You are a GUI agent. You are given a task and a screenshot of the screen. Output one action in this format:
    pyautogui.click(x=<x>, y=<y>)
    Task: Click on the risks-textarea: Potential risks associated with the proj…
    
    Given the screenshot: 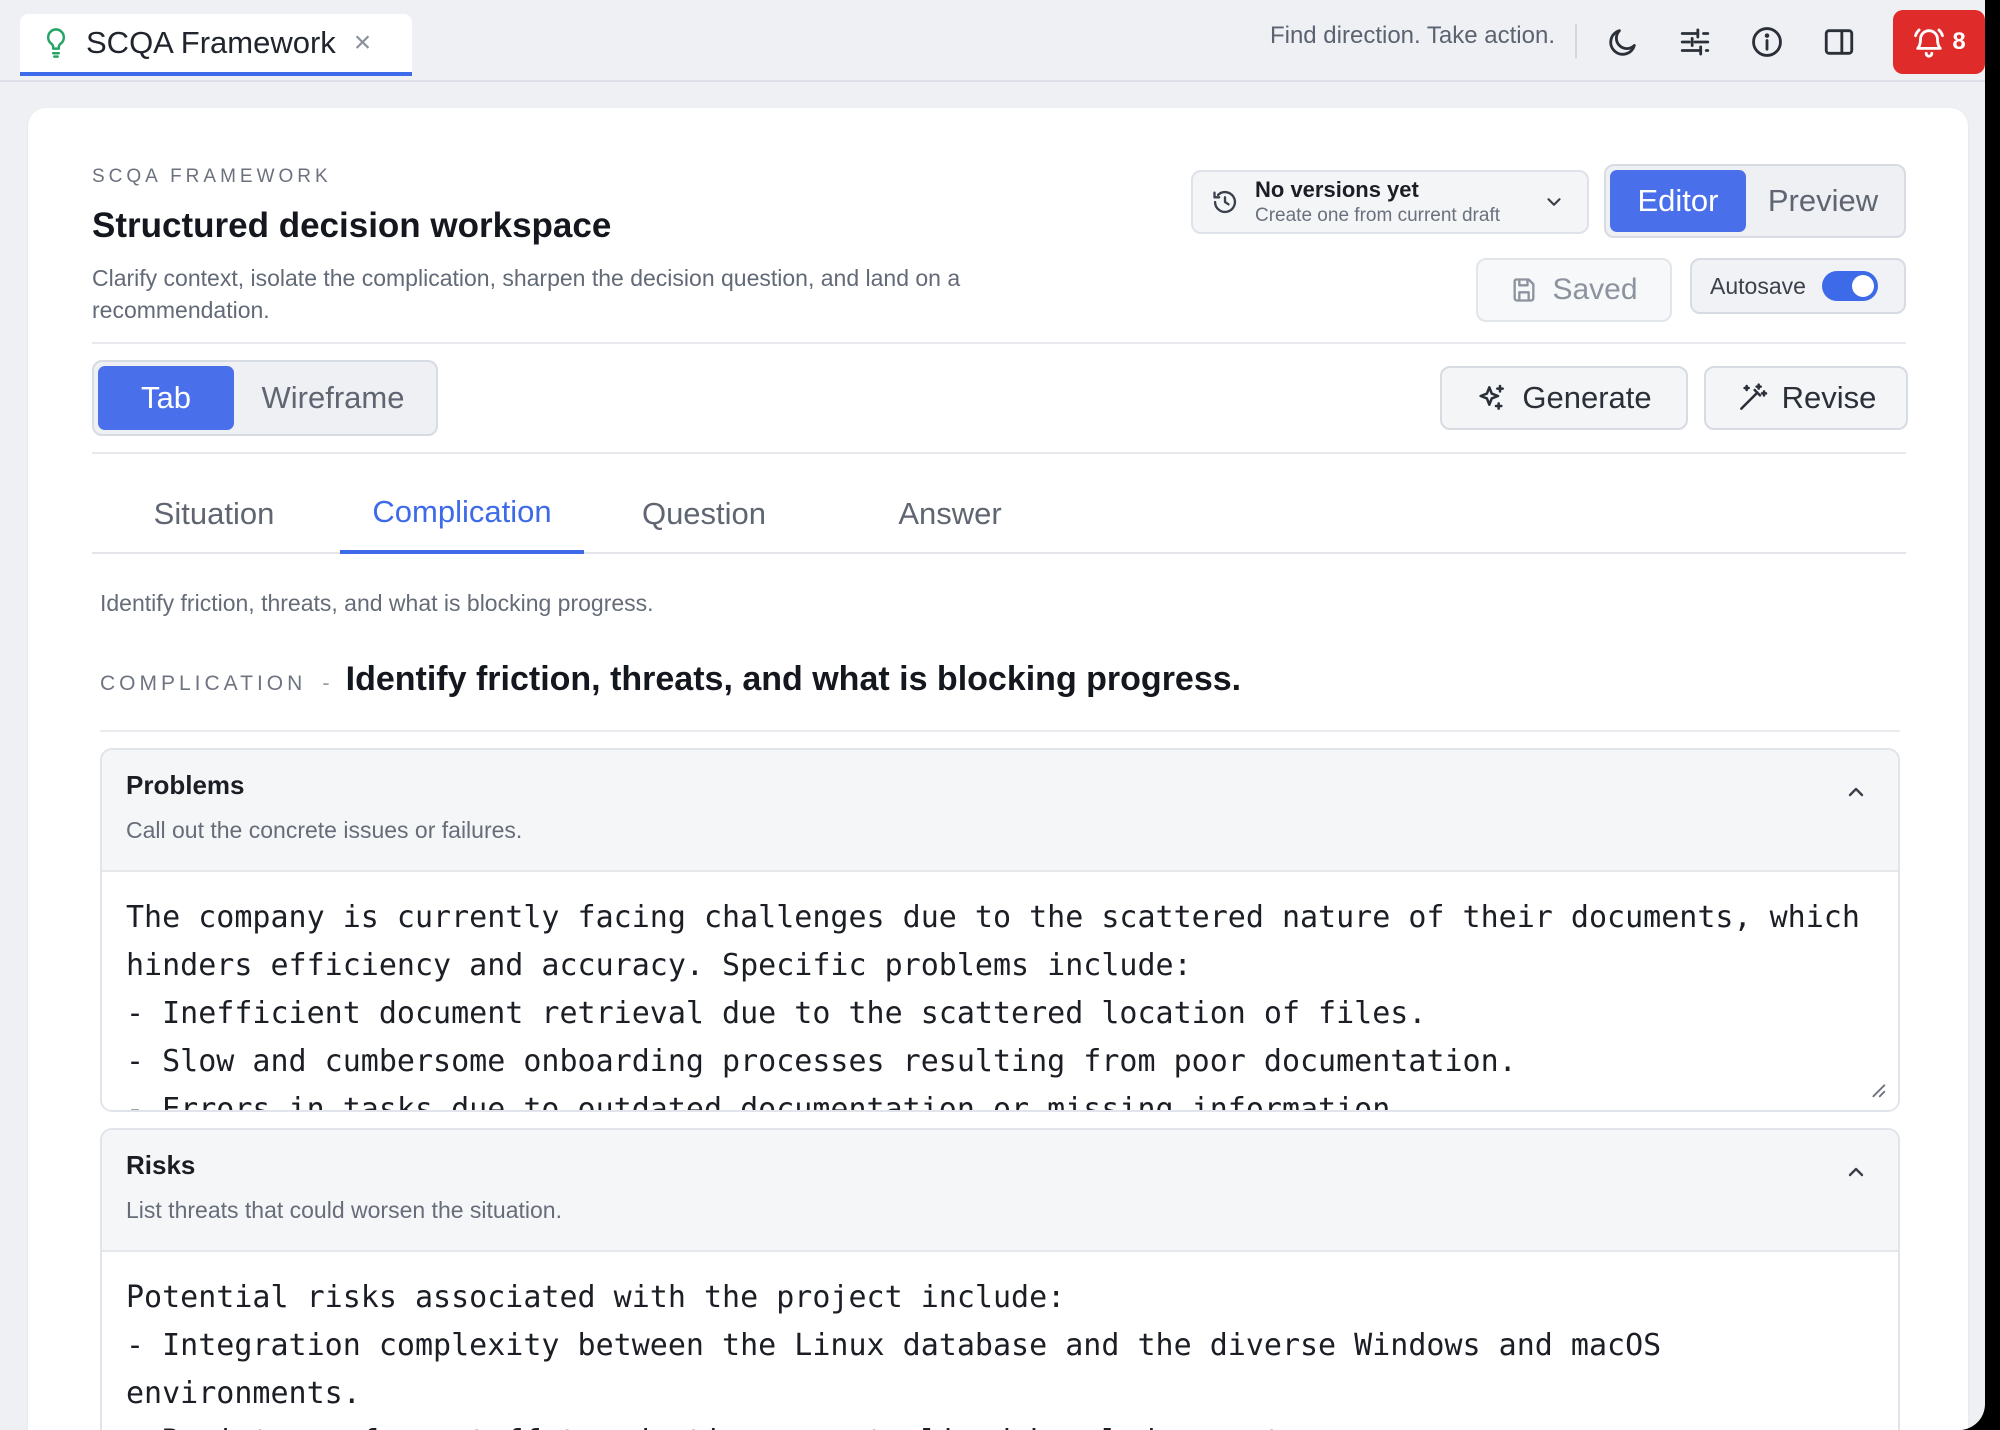 What is the action you would take?
    pyautogui.click(x=1000, y=1341)
    